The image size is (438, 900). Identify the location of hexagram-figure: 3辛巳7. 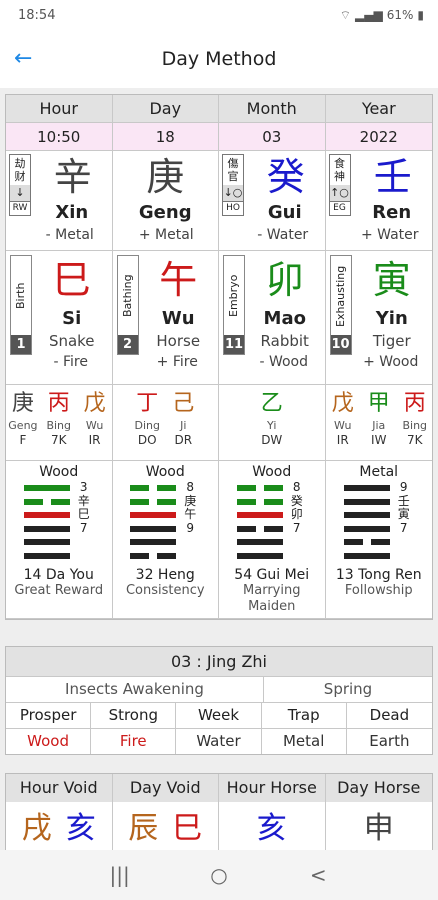
(58, 522).